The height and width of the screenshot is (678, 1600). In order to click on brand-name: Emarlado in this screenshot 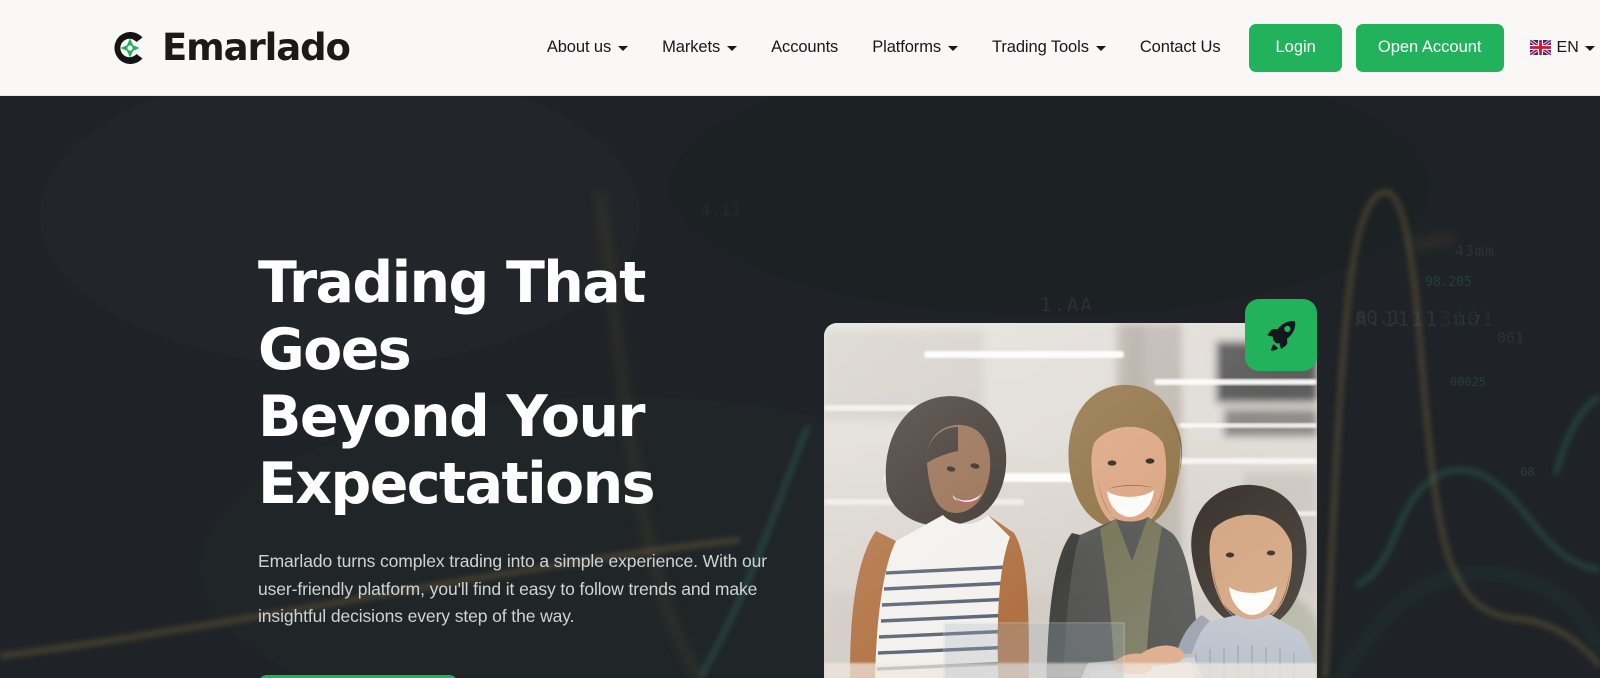, I will do `click(256, 47)`.